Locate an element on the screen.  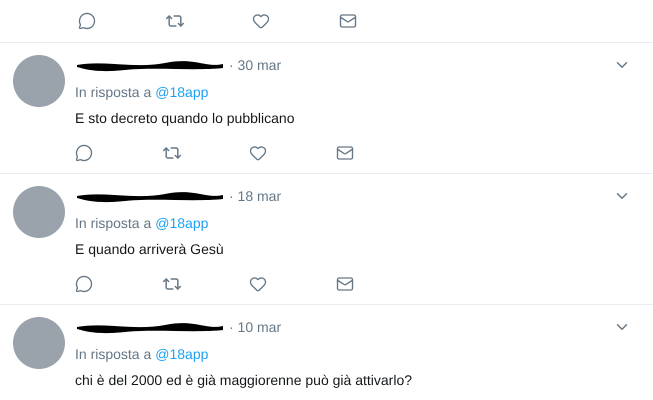
tweet-text: E quando arriverà Gesù is located at coordinates (150, 249).